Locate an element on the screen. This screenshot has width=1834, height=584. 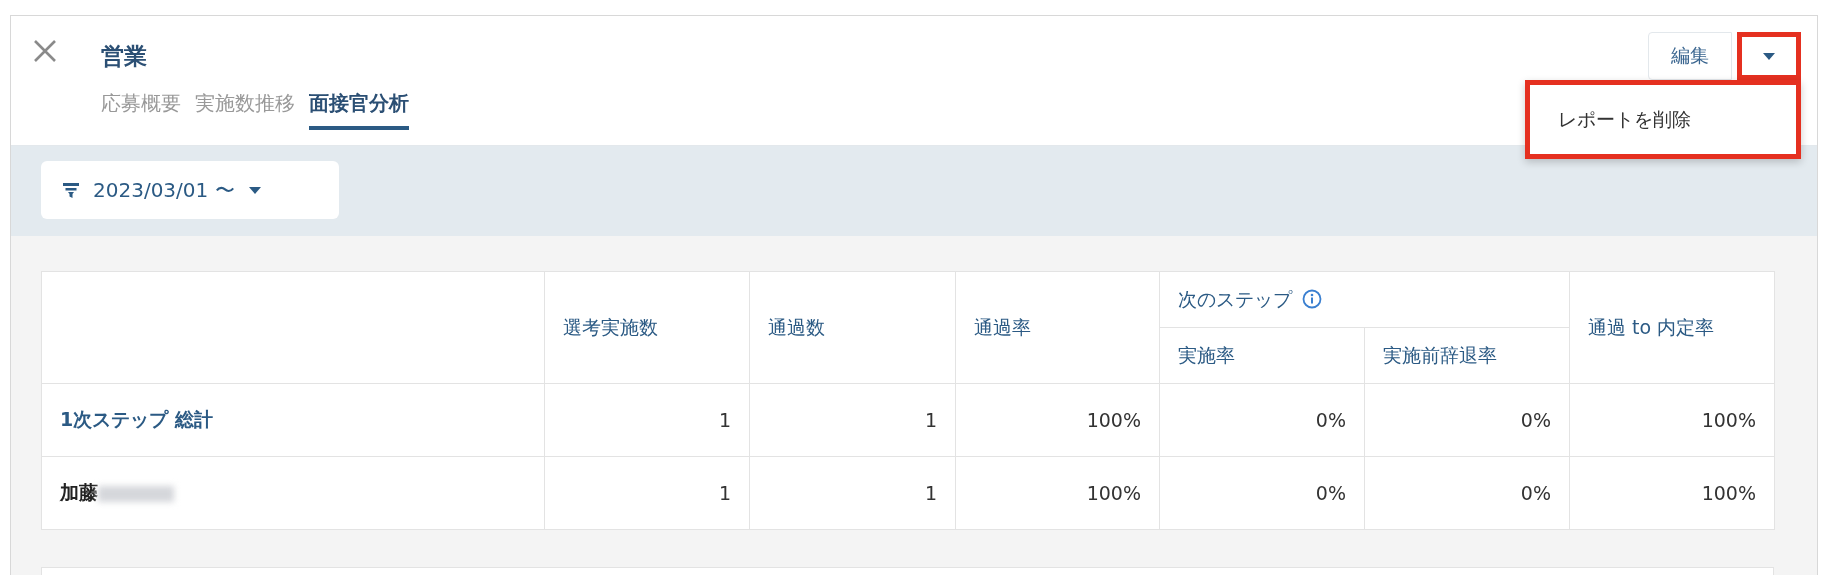
report-title: 営業 is located at coordinates (124, 56).